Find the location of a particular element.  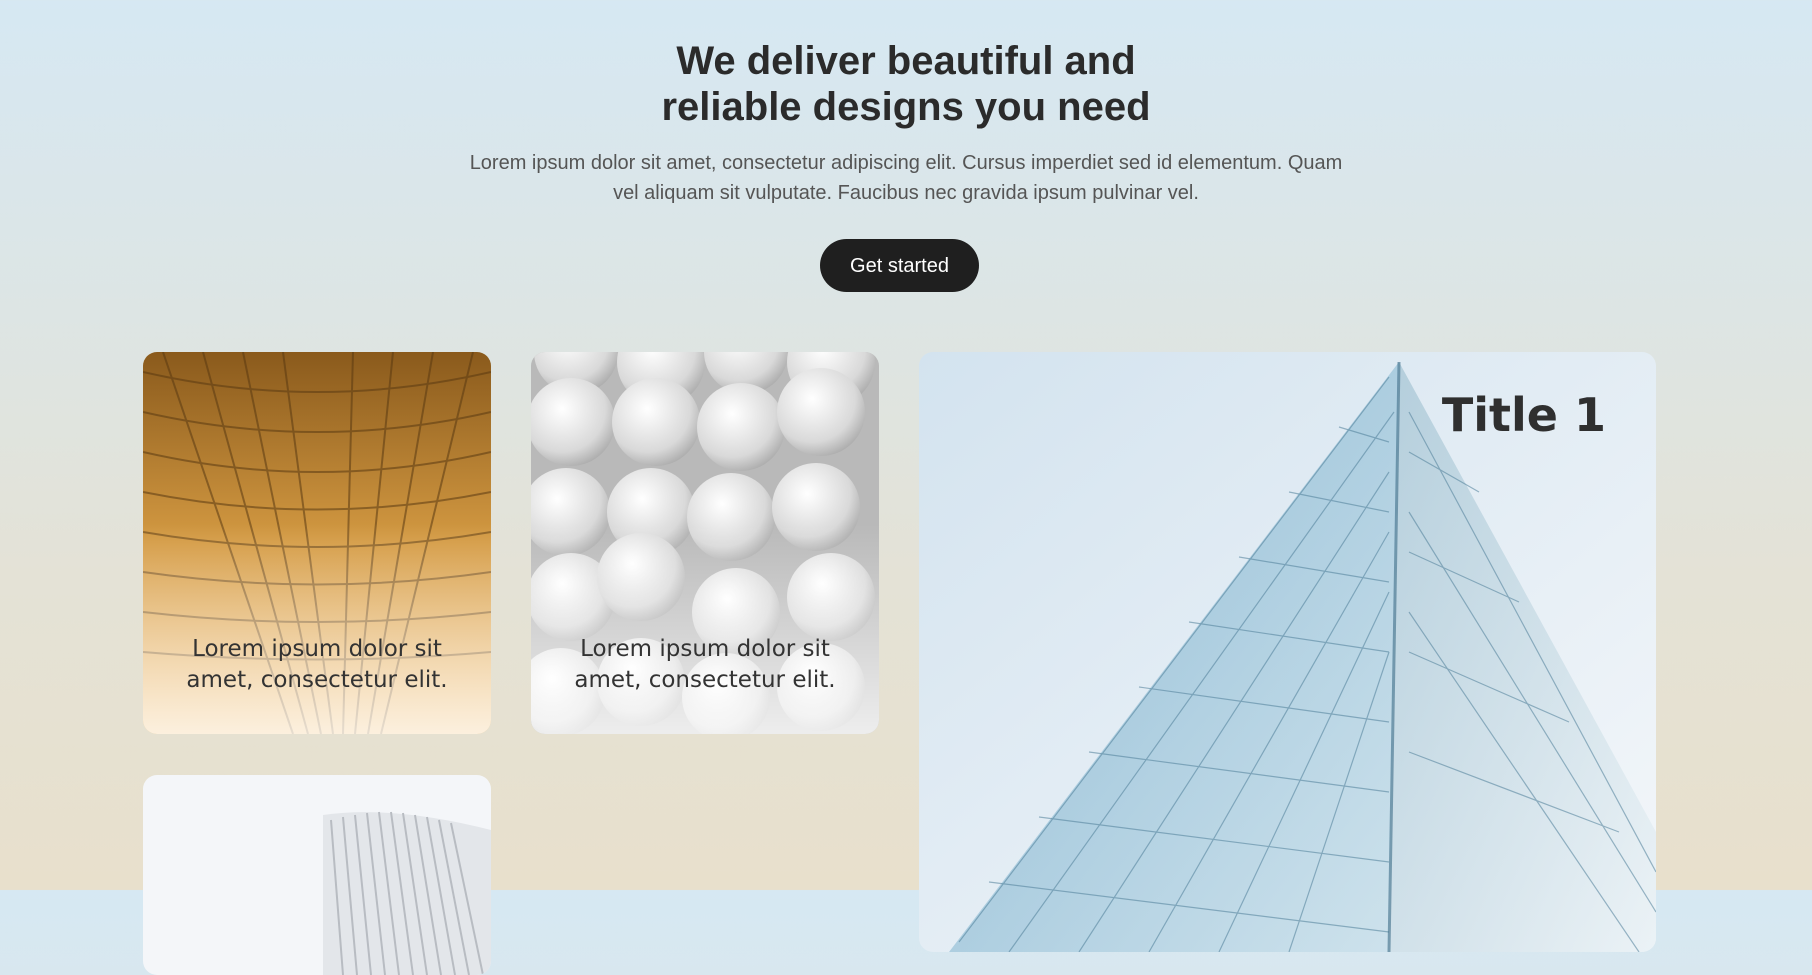

gallery-card-white-building is located at coordinates (317, 875).